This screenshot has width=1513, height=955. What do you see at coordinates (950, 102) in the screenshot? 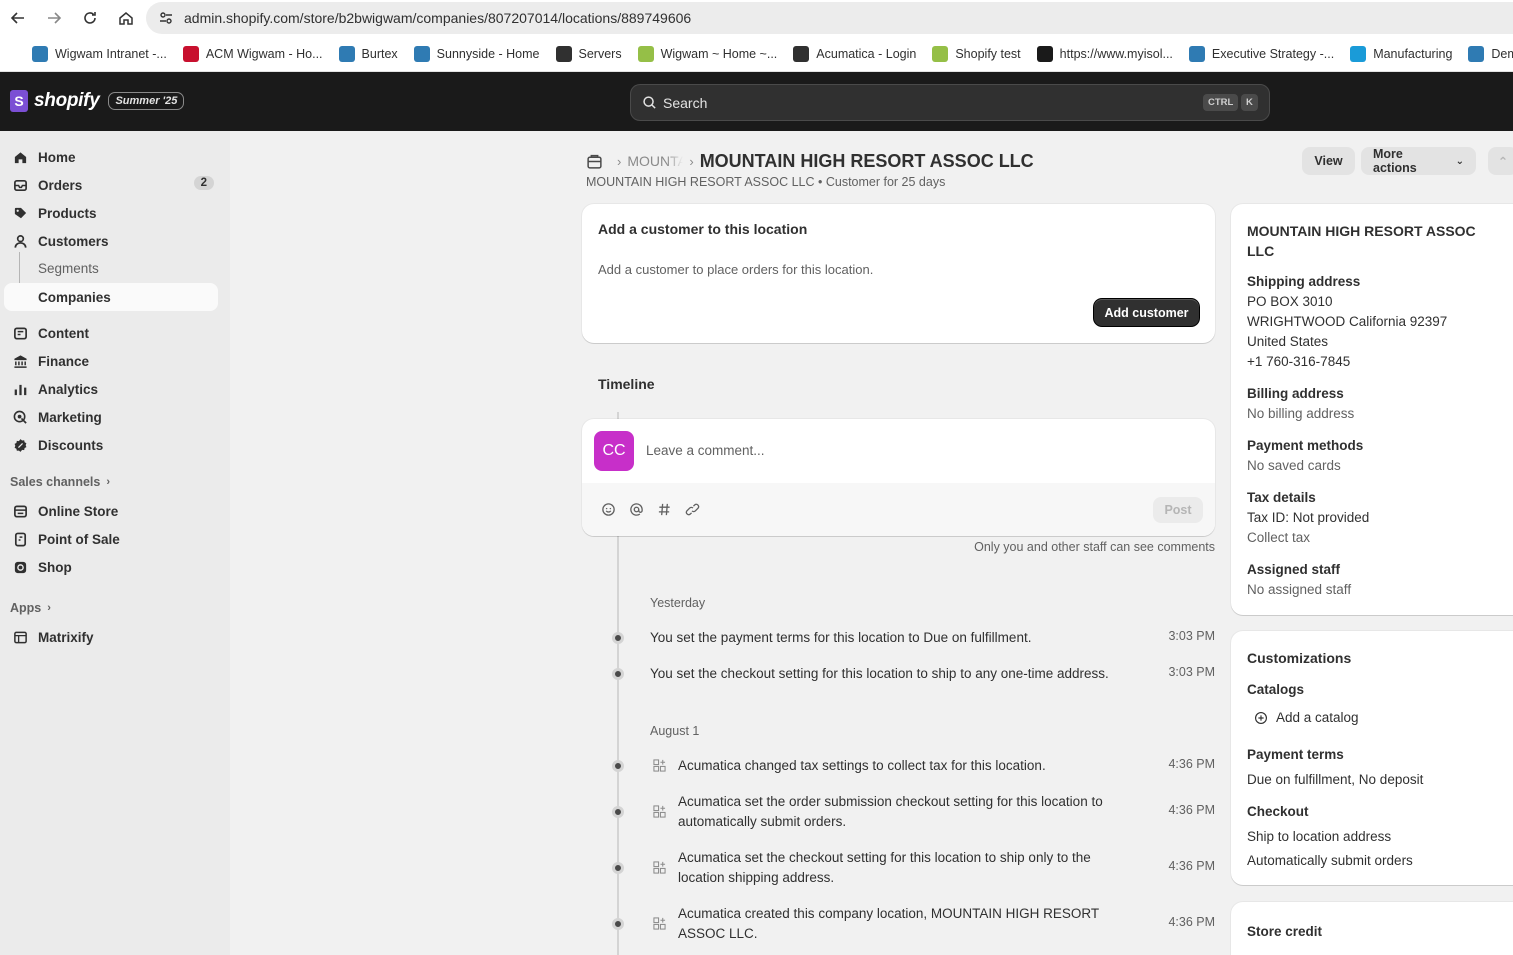
I see `search-input: Search CTRL K` at bounding box center [950, 102].